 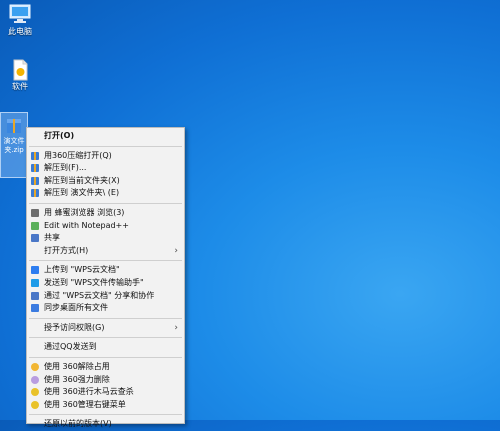 I want to click on context-menu-item: 通过QQ发送到, so click(x=105, y=347).